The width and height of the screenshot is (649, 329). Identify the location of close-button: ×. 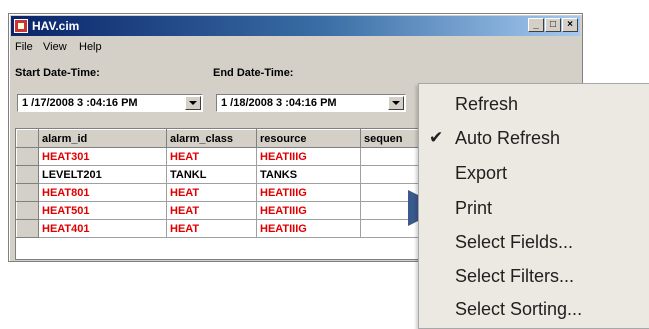
(570, 25).